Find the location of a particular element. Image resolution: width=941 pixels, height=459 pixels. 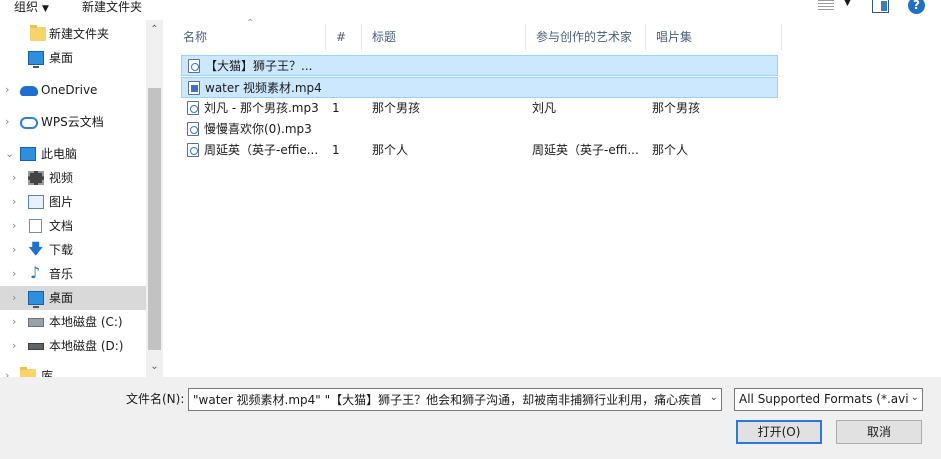

open-button: 打开(O) is located at coordinates (779, 432).